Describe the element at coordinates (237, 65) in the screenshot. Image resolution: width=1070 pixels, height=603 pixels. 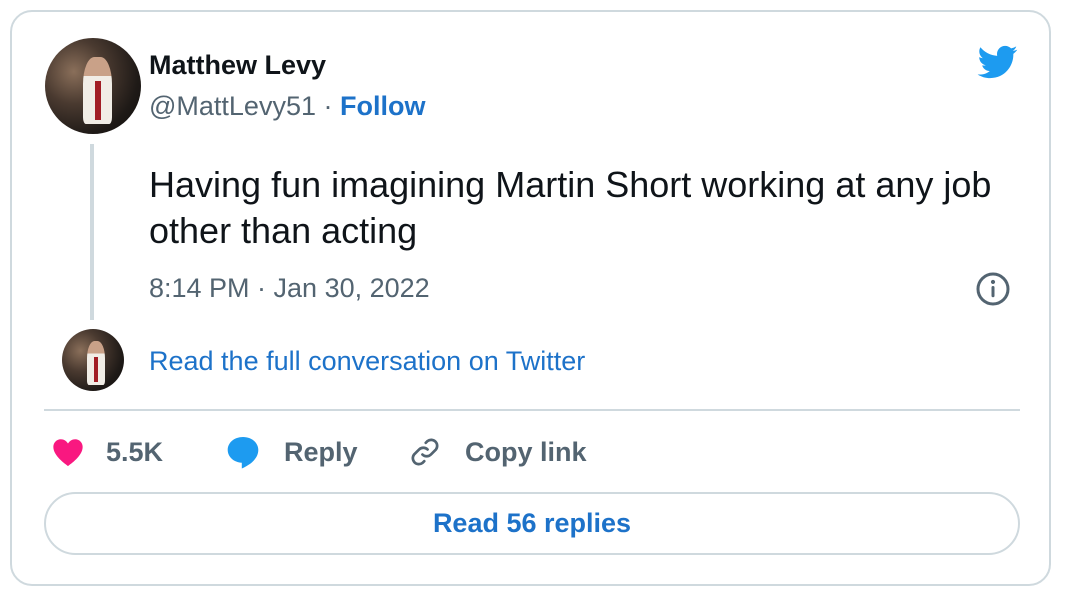
I see `author-name: Matthew Levy` at that location.